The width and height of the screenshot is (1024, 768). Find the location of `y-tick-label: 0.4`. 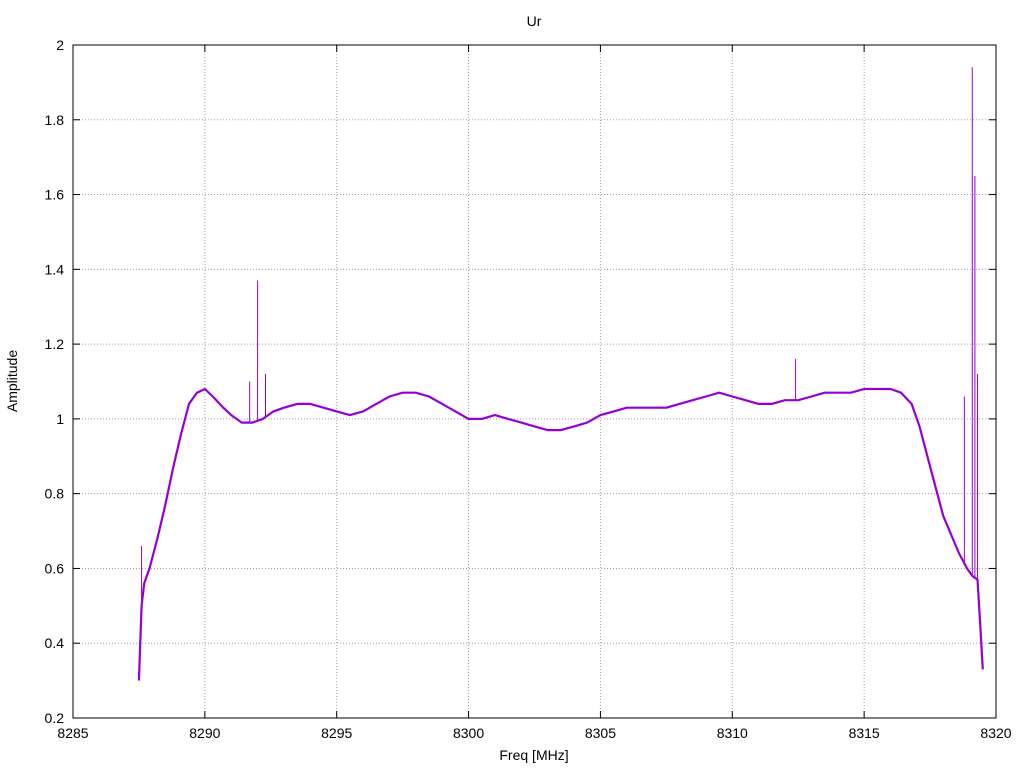

y-tick-label: 0.4 is located at coordinates (55, 643).